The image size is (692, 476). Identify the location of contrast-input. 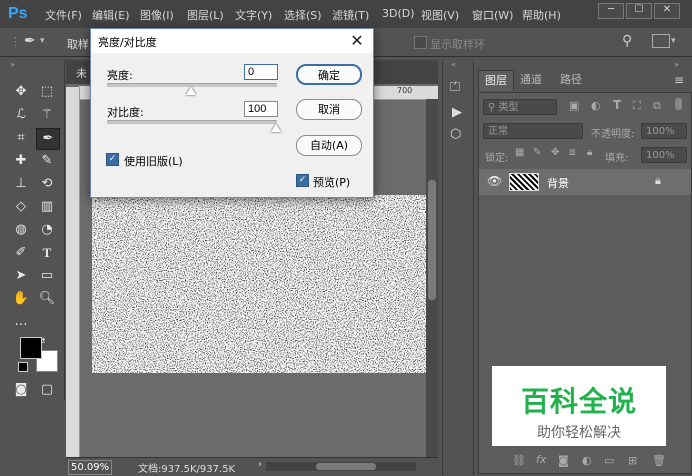
(261, 109).